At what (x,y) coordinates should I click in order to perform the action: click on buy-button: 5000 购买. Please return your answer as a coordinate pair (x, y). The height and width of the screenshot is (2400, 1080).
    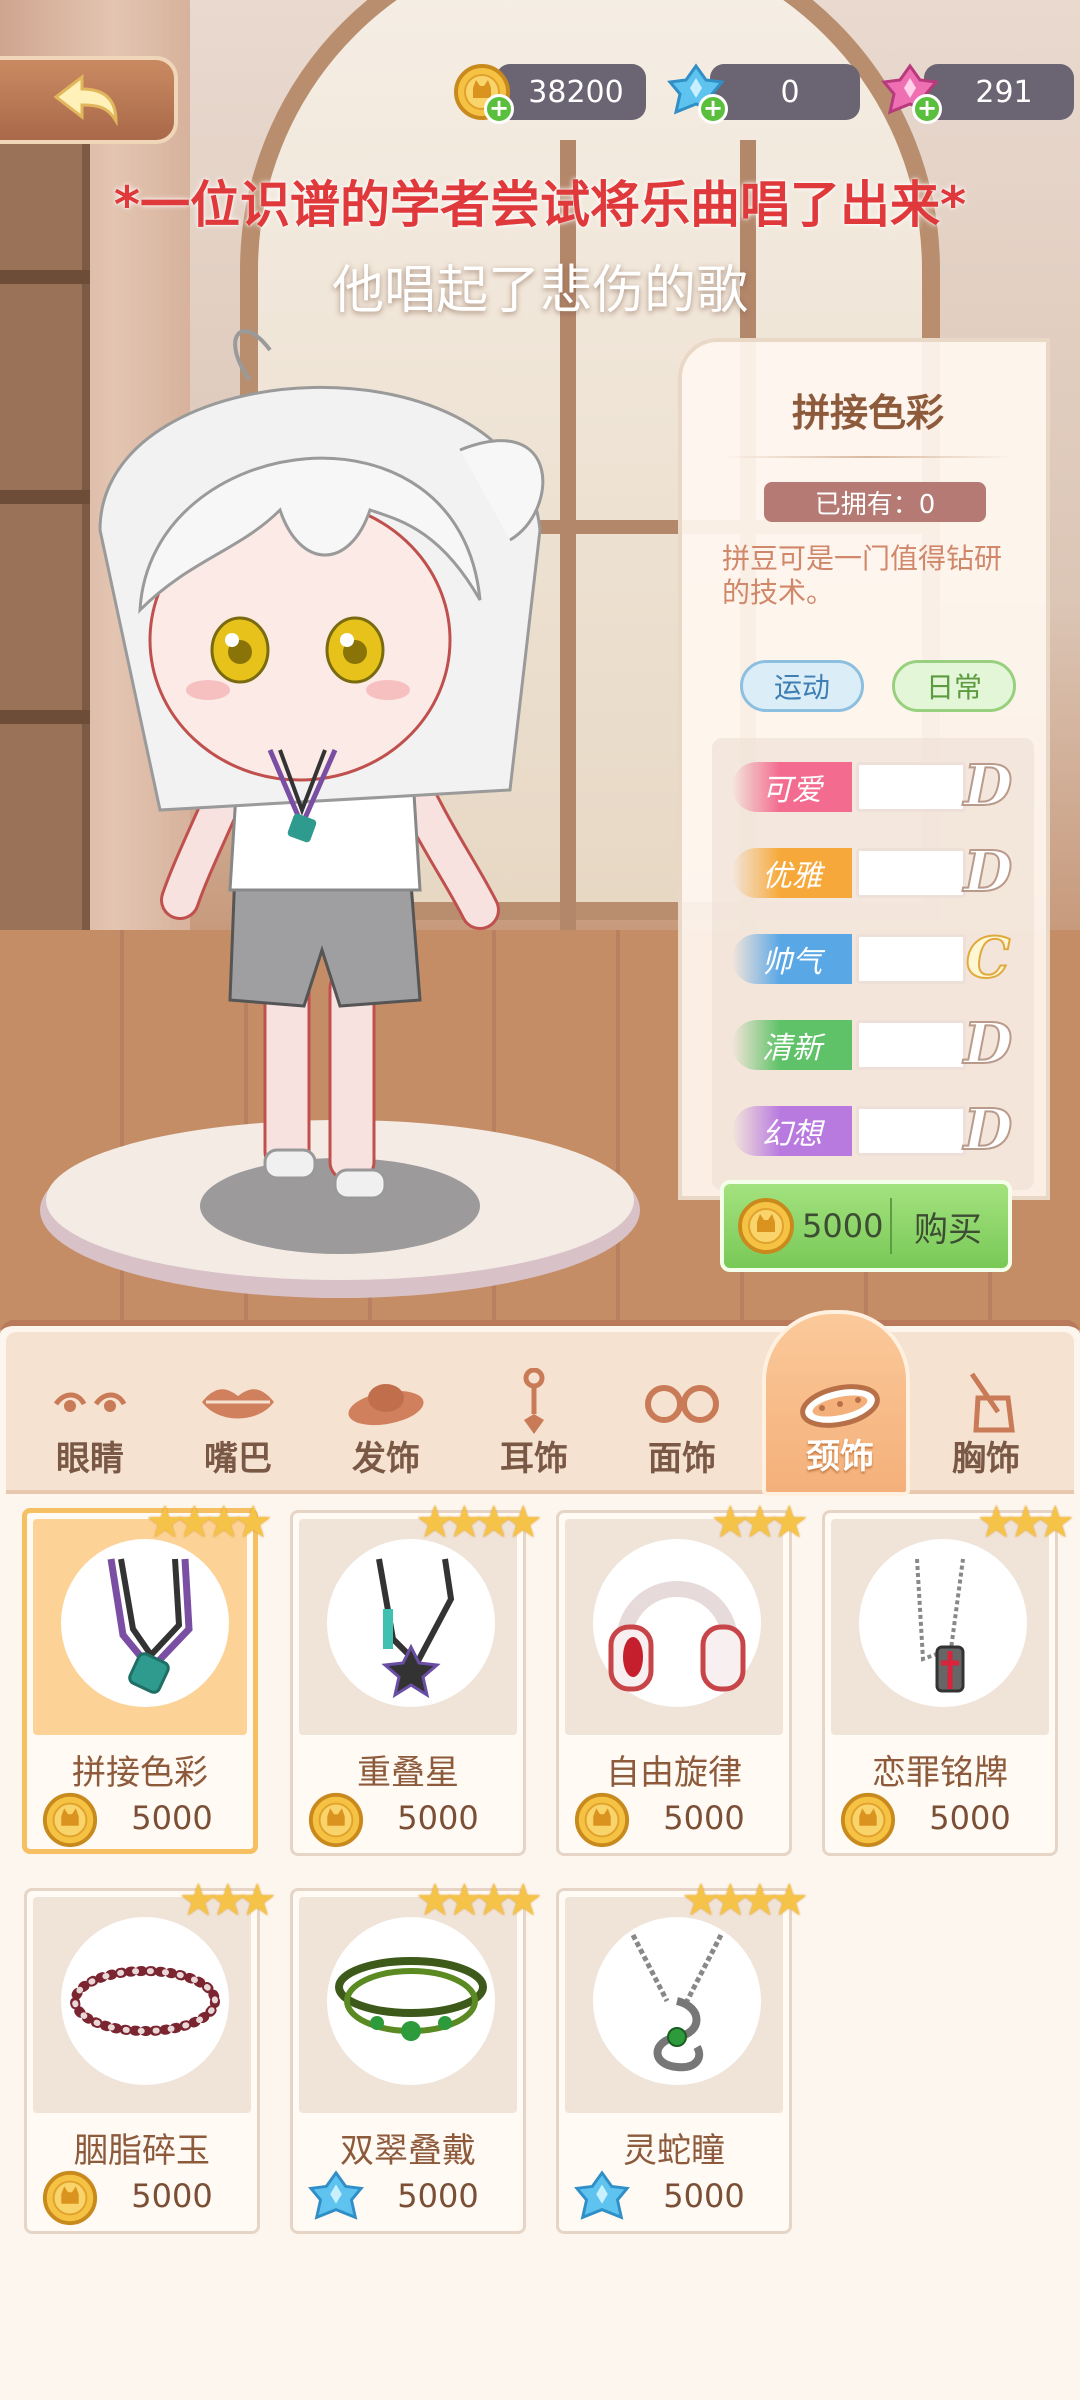
    Looking at the image, I should click on (866, 1226).